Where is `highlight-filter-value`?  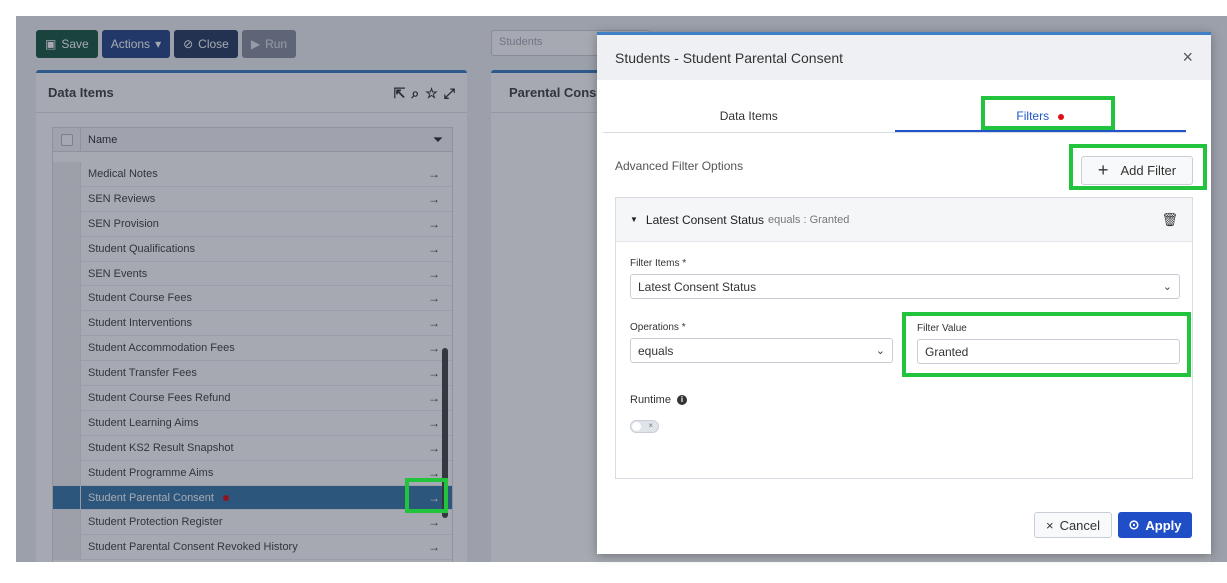 highlight-filter-value is located at coordinates (1046, 344).